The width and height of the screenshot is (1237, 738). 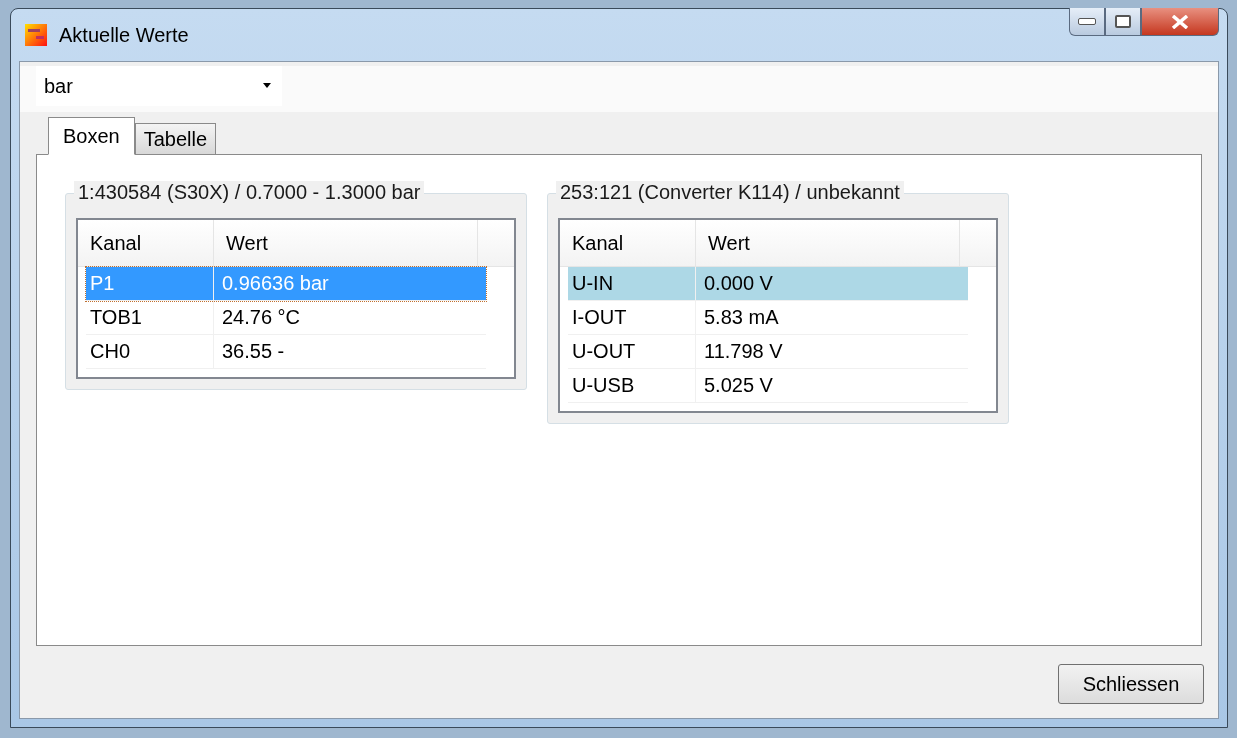 I want to click on tab: Boxen, so click(x=91, y=136).